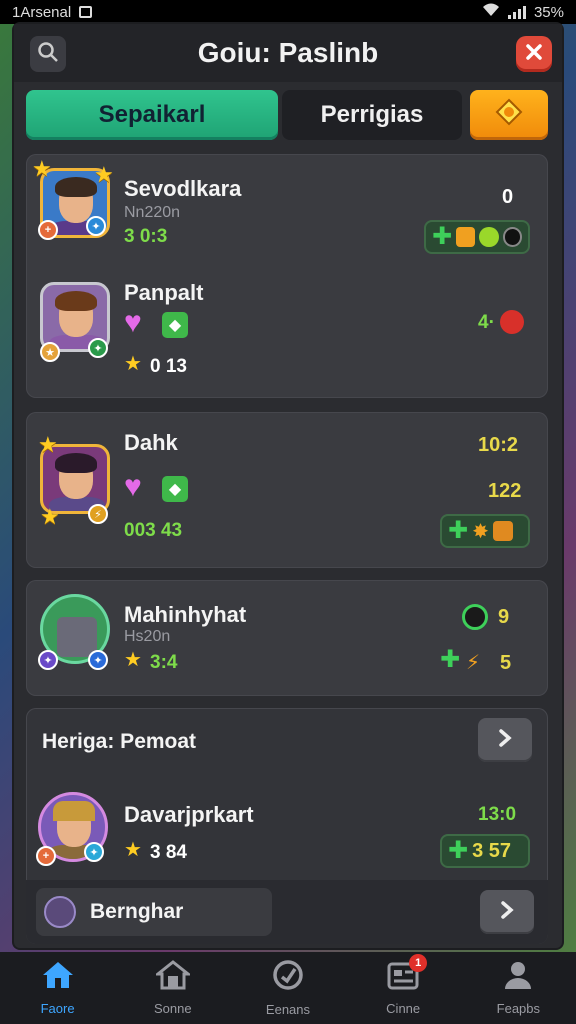  What do you see at coordinates (288, 12) in the screenshot?
I see `status-bar: 1Arsenal 35%` at bounding box center [288, 12].